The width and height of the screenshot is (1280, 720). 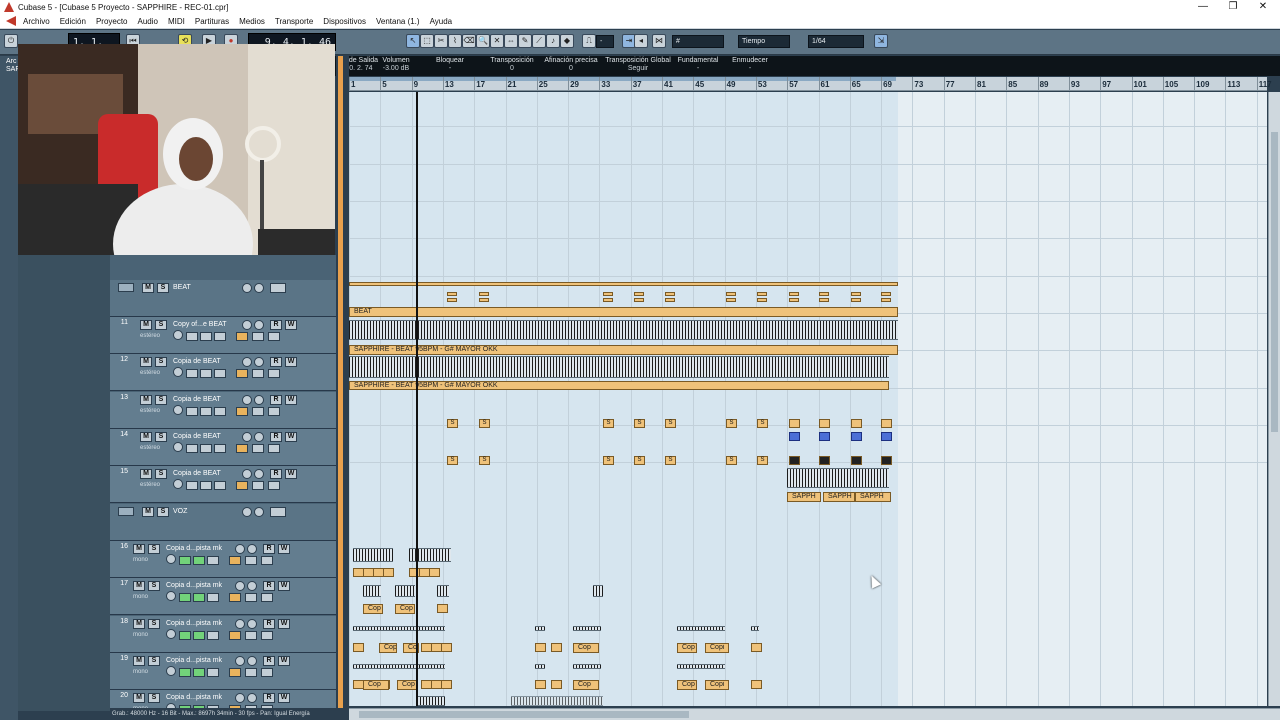 What do you see at coordinates (571, 64) in the screenshot?
I see `info-afinacion: Afinación precisa 0` at bounding box center [571, 64].